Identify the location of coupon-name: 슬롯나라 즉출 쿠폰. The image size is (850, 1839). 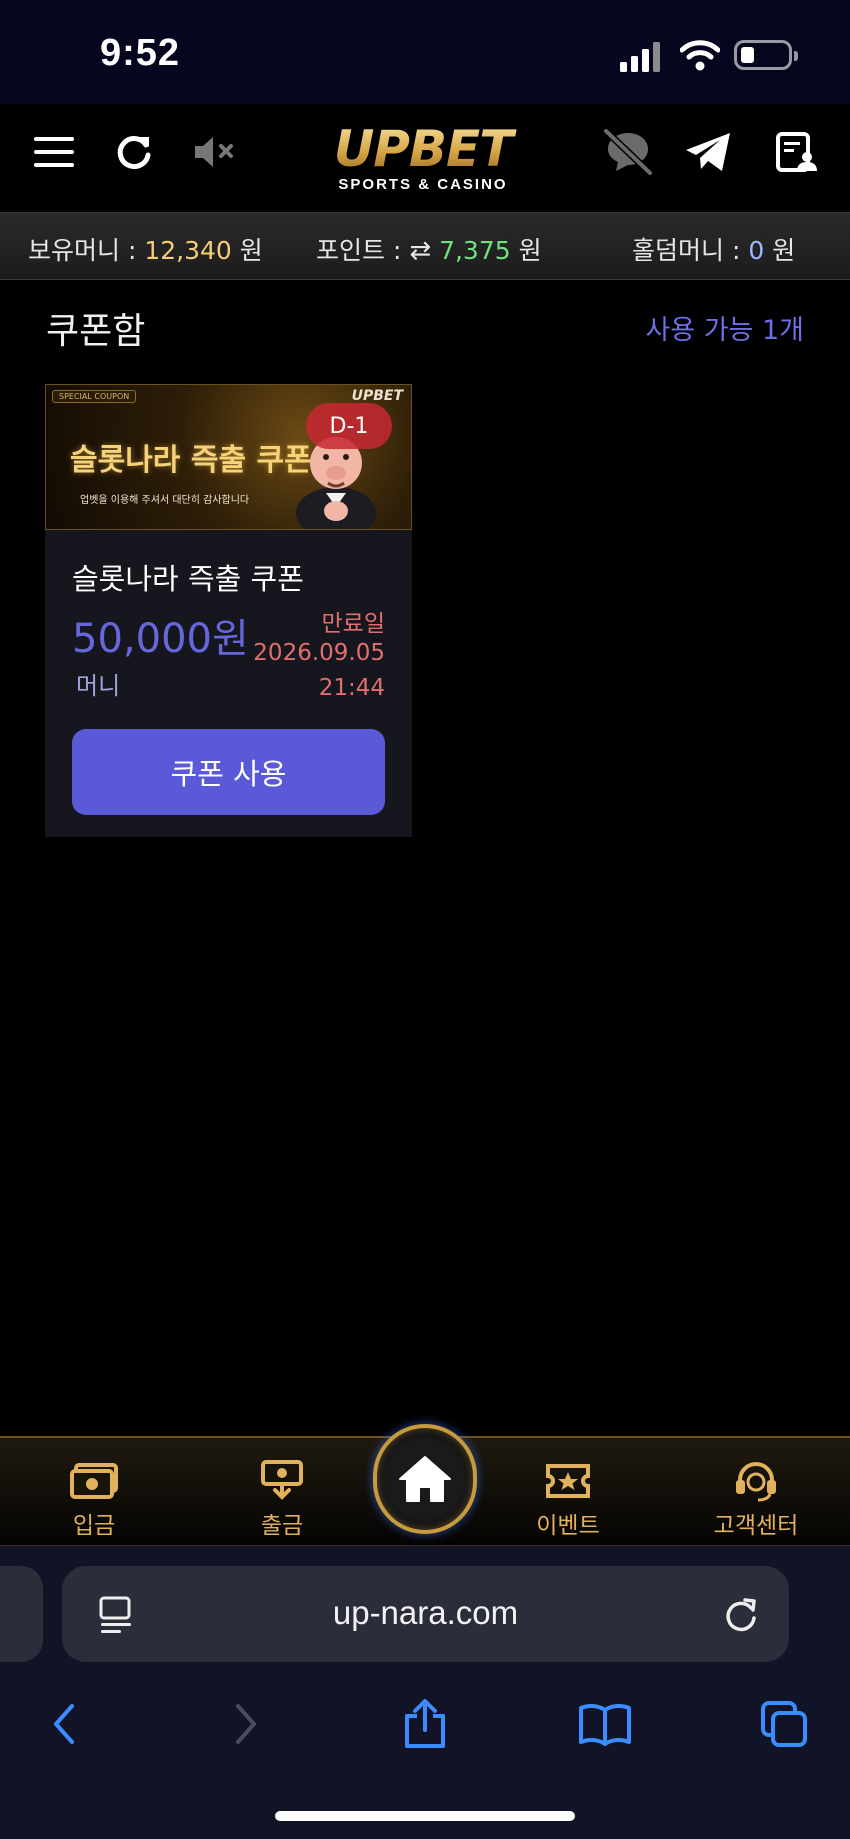
(188, 579).